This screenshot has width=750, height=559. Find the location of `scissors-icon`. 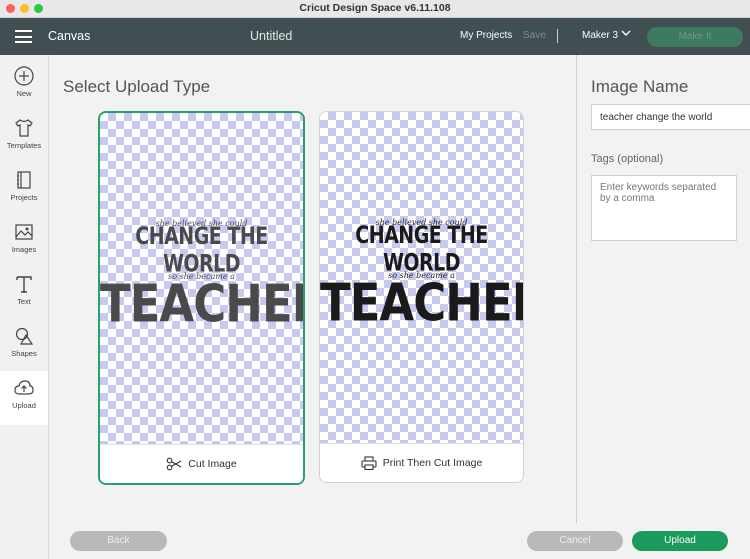

scissors-icon is located at coordinates (174, 464).